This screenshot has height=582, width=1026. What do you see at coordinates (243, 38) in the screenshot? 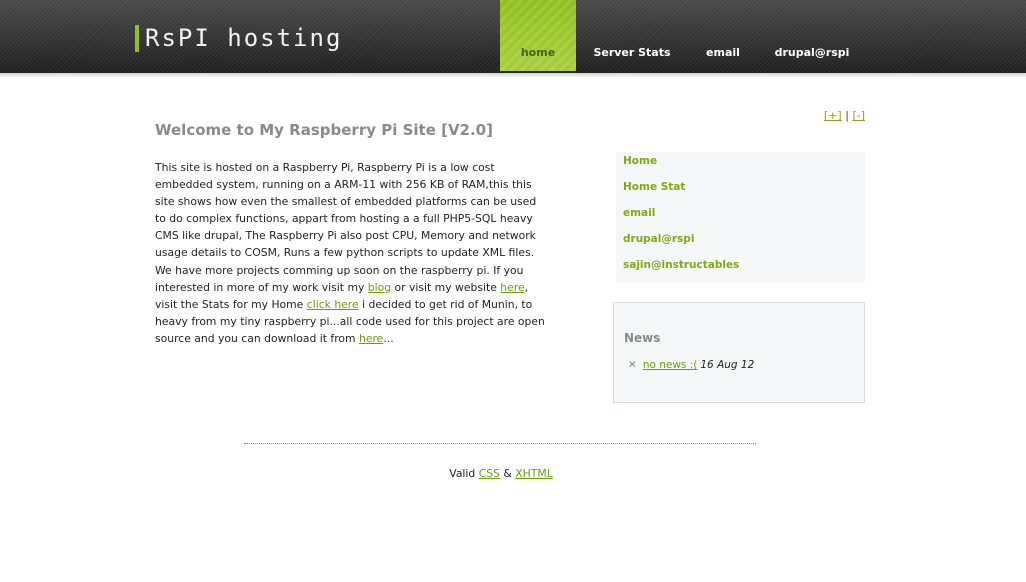
I see `site-logo: RsPI hosting` at bounding box center [243, 38].